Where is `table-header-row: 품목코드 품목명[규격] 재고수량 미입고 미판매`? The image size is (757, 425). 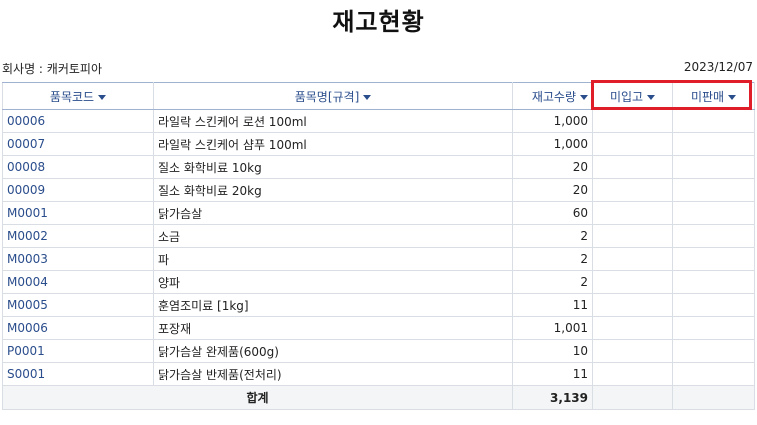 table-header-row: 품목코드 품목명[규격] 재고수량 미입고 미판매 is located at coordinates (378, 96).